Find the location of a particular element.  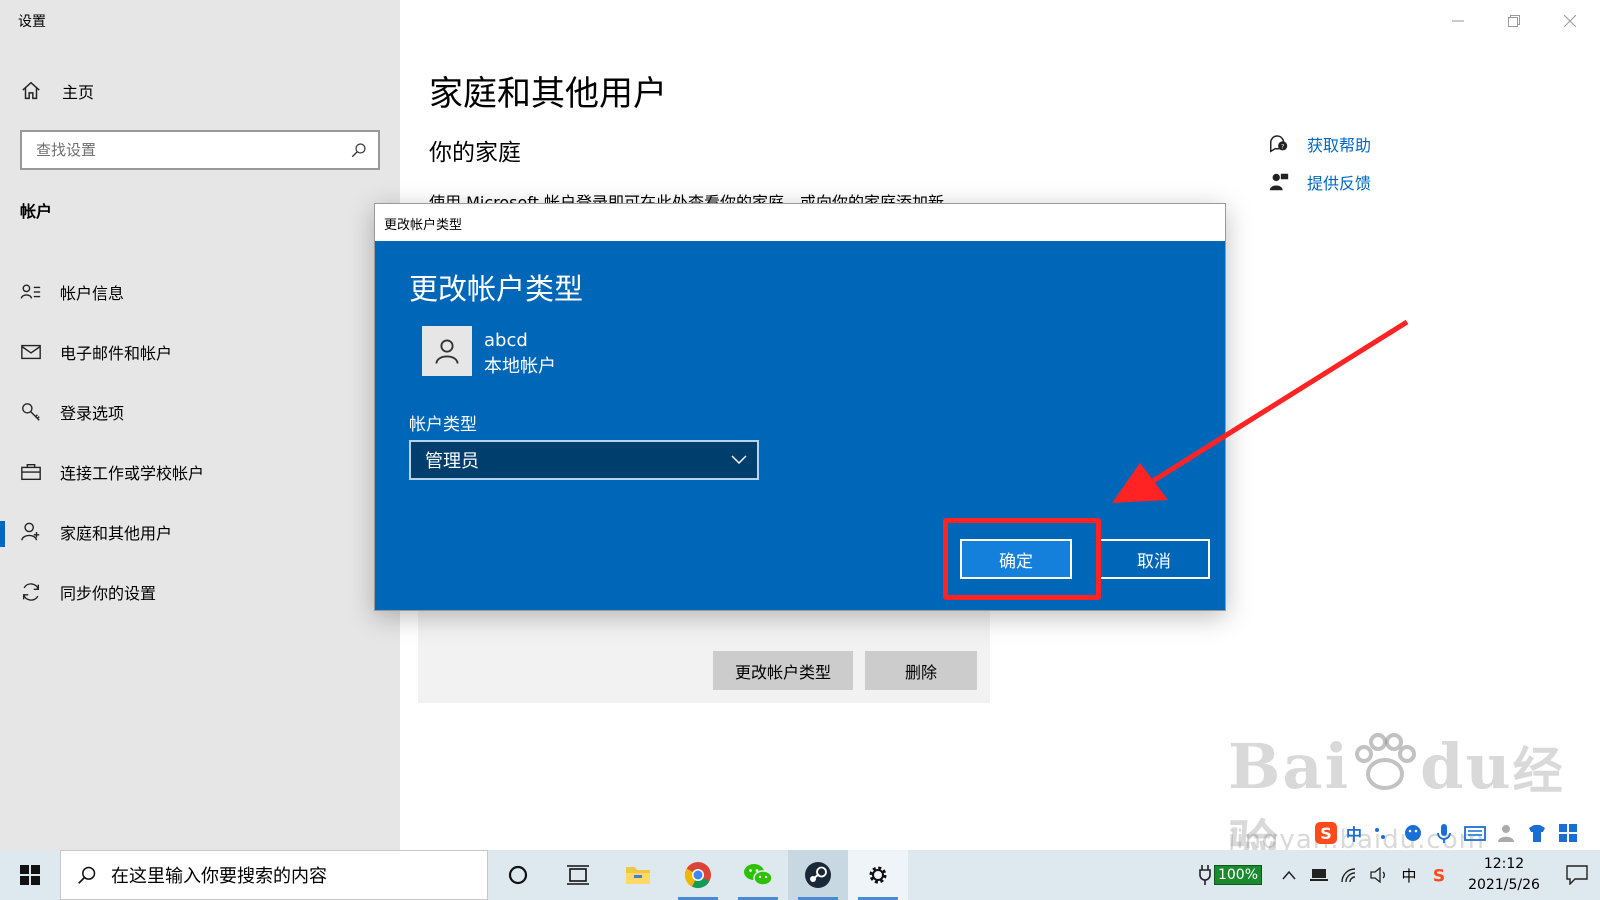

minimize-button is located at coordinates (1458, 21).